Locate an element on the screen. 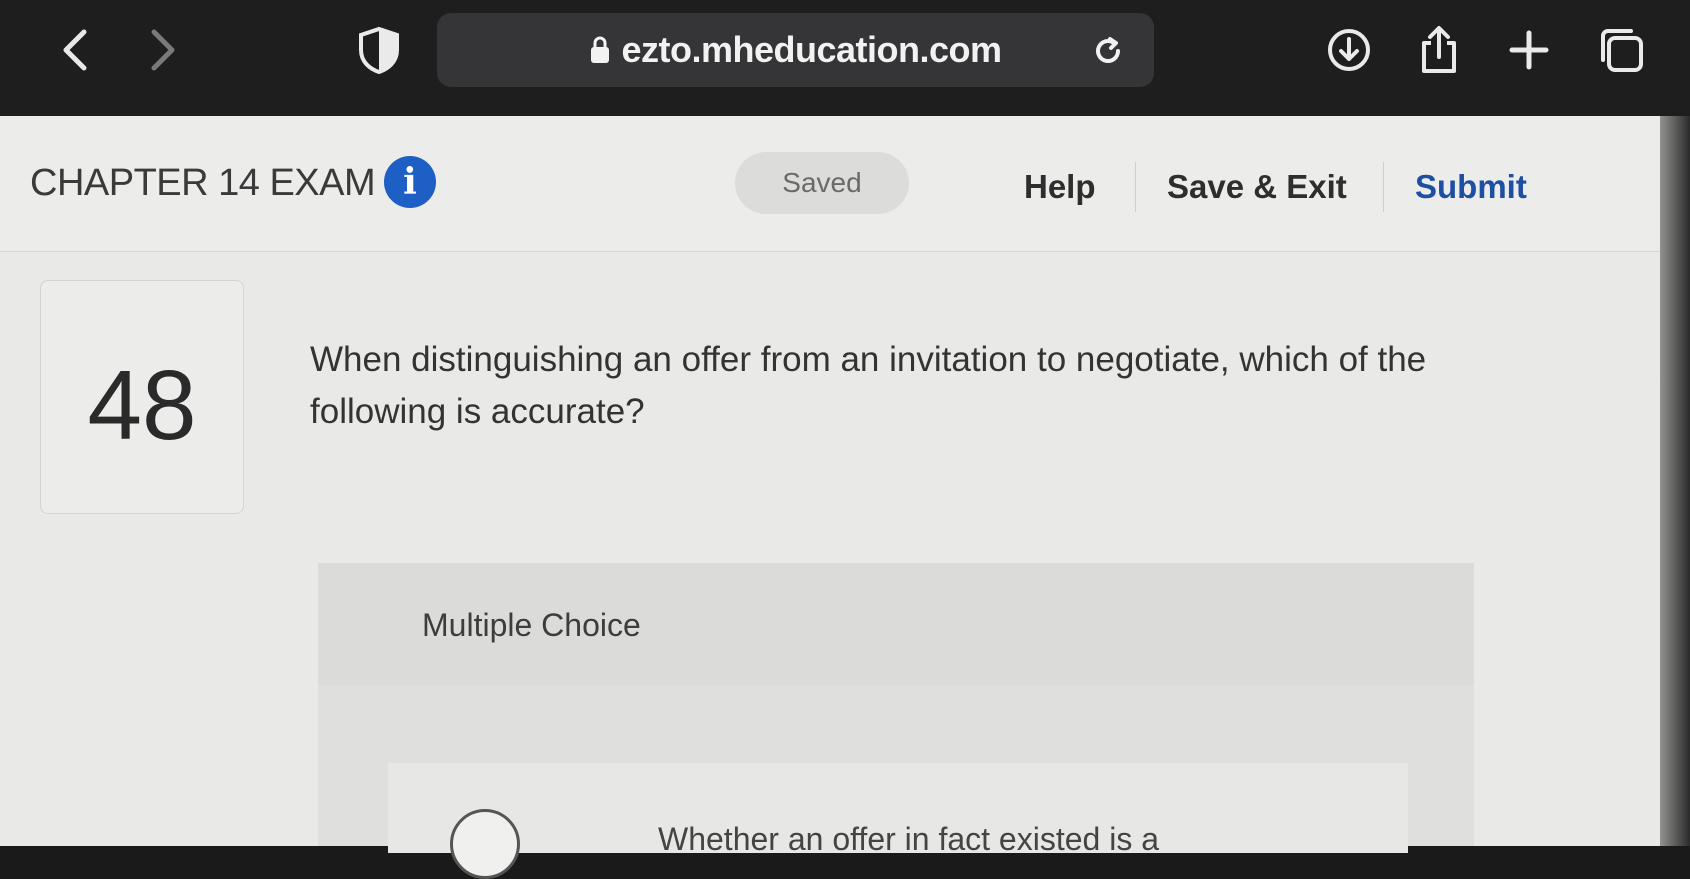  address-bar: ezto.mheducation.com is located at coordinates (795, 50).